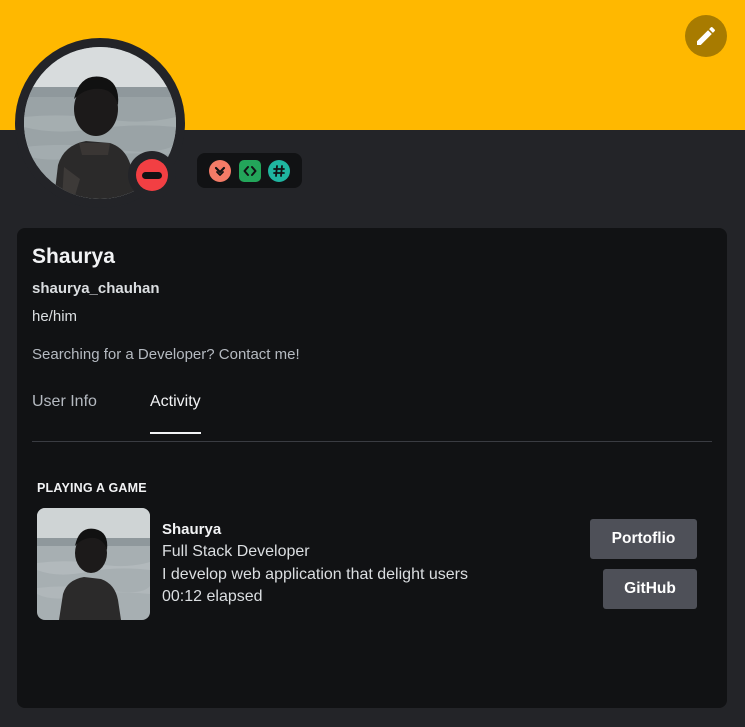 This screenshot has width=745, height=727. What do you see at coordinates (166, 354) in the screenshot?
I see `bio: Searching for a Developer? Contact me!` at bounding box center [166, 354].